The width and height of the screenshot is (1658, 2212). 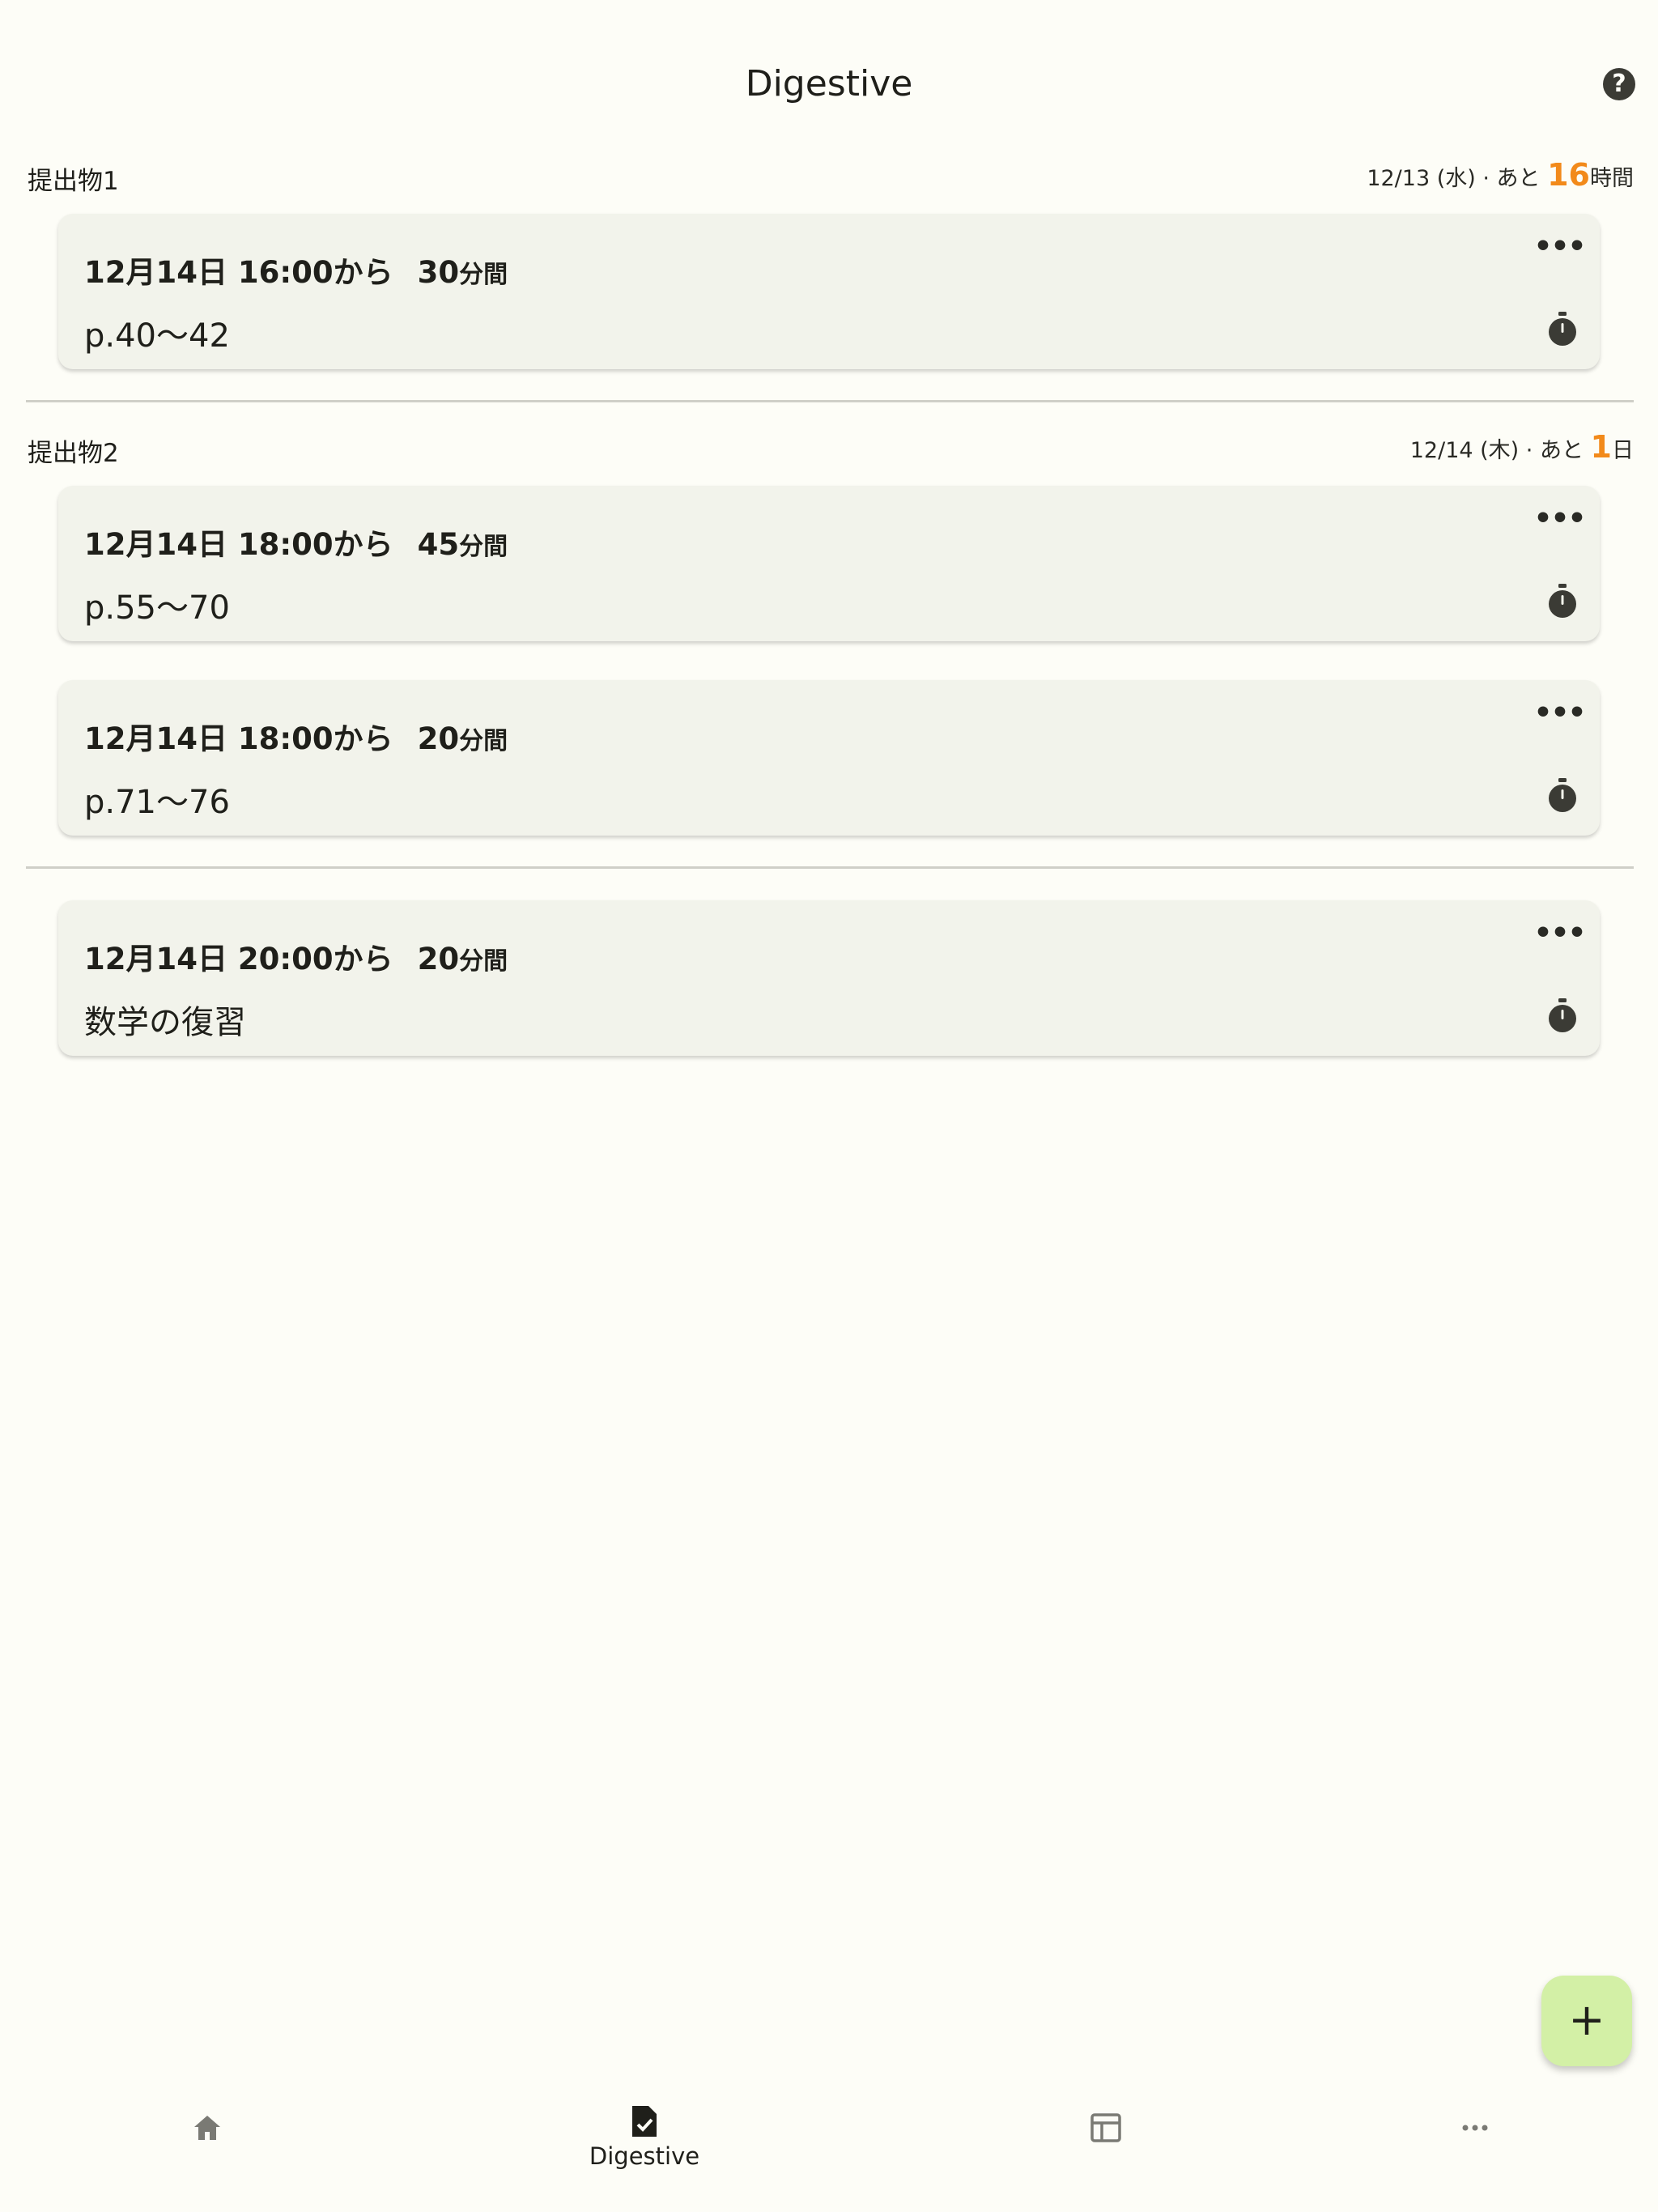 What do you see at coordinates (831, 447) in the screenshot?
I see `group-header: 提出物2 12/14 (木) · あと 1日` at bounding box center [831, 447].